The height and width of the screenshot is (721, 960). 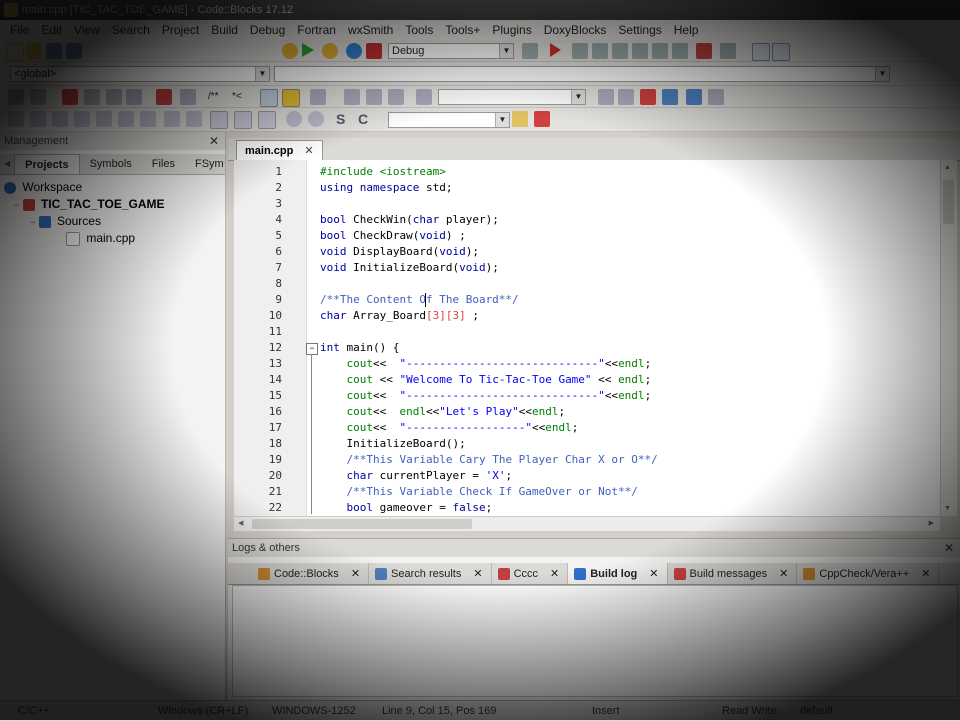 What do you see at coordinates (704, 51) in the screenshot?
I see `stop-debug-icon` at bounding box center [704, 51].